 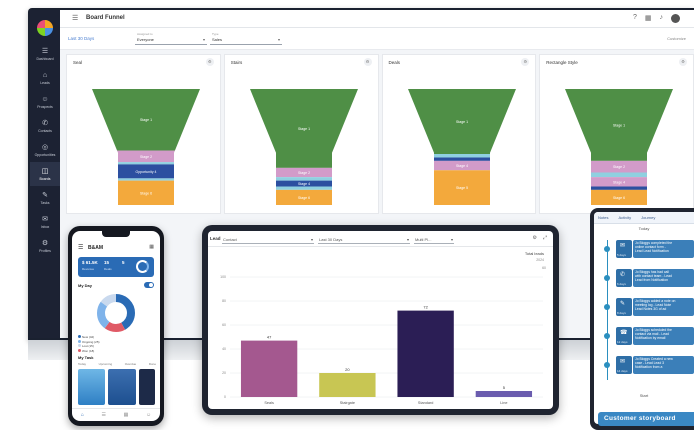 What do you see at coordinates (45, 28) in the screenshot?
I see `app-logo` at bounding box center [45, 28].